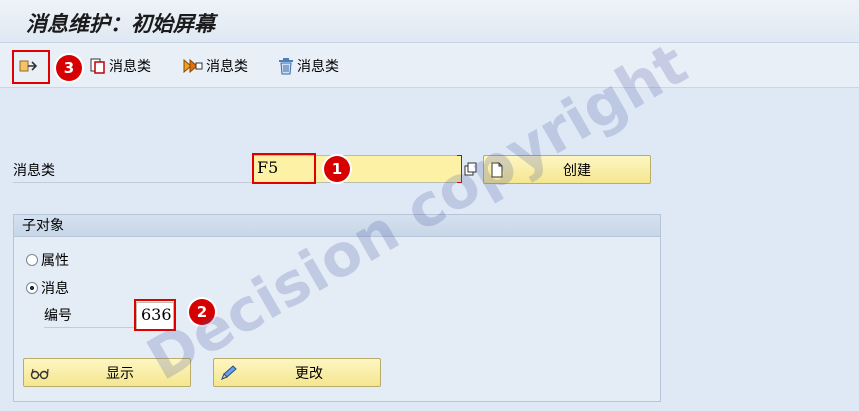 The image size is (859, 411). What do you see at coordinates (120, 373) in the screenshot?
I see `display-button-label: 显示` at bounding box center [120, 373].